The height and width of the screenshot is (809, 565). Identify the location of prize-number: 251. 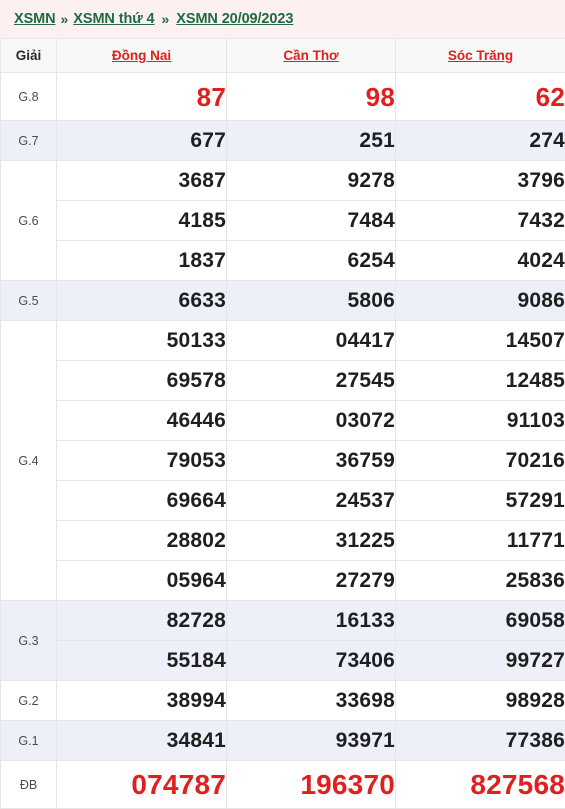
(311, 141).